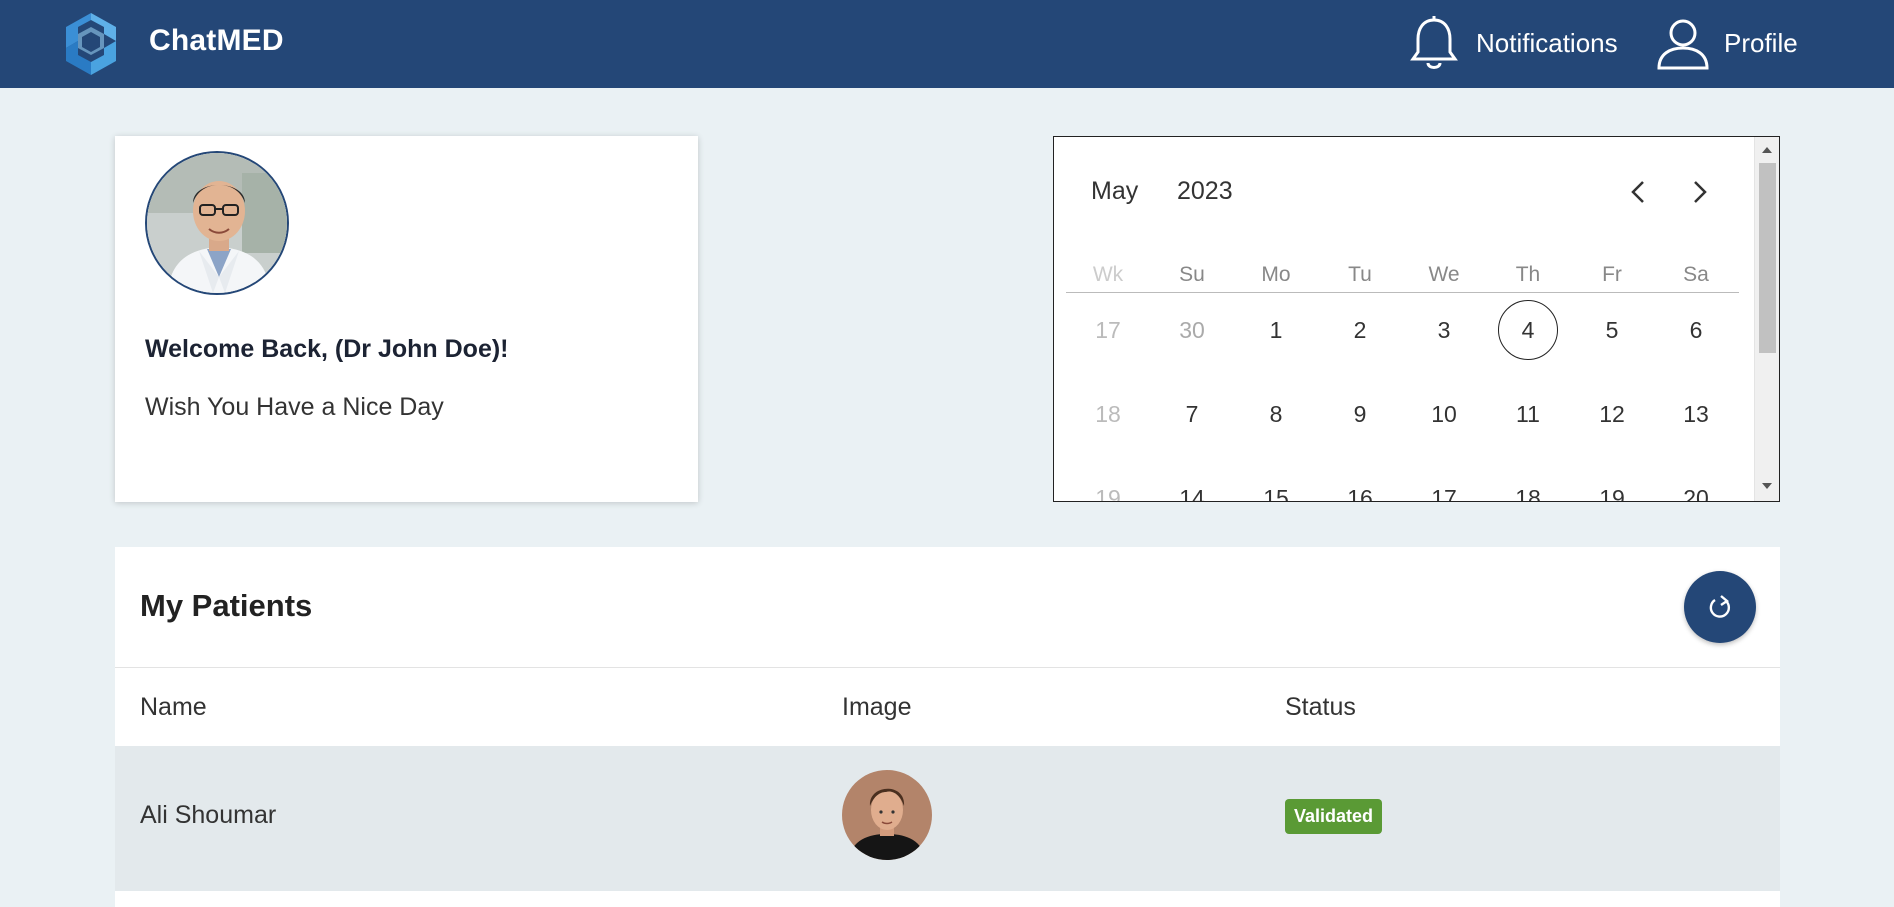 This screenshot has height=907, width=1894. Describe the element at coordinates (1205, 191) in the screenshot. I see `calendar-year: 2023` at that location.